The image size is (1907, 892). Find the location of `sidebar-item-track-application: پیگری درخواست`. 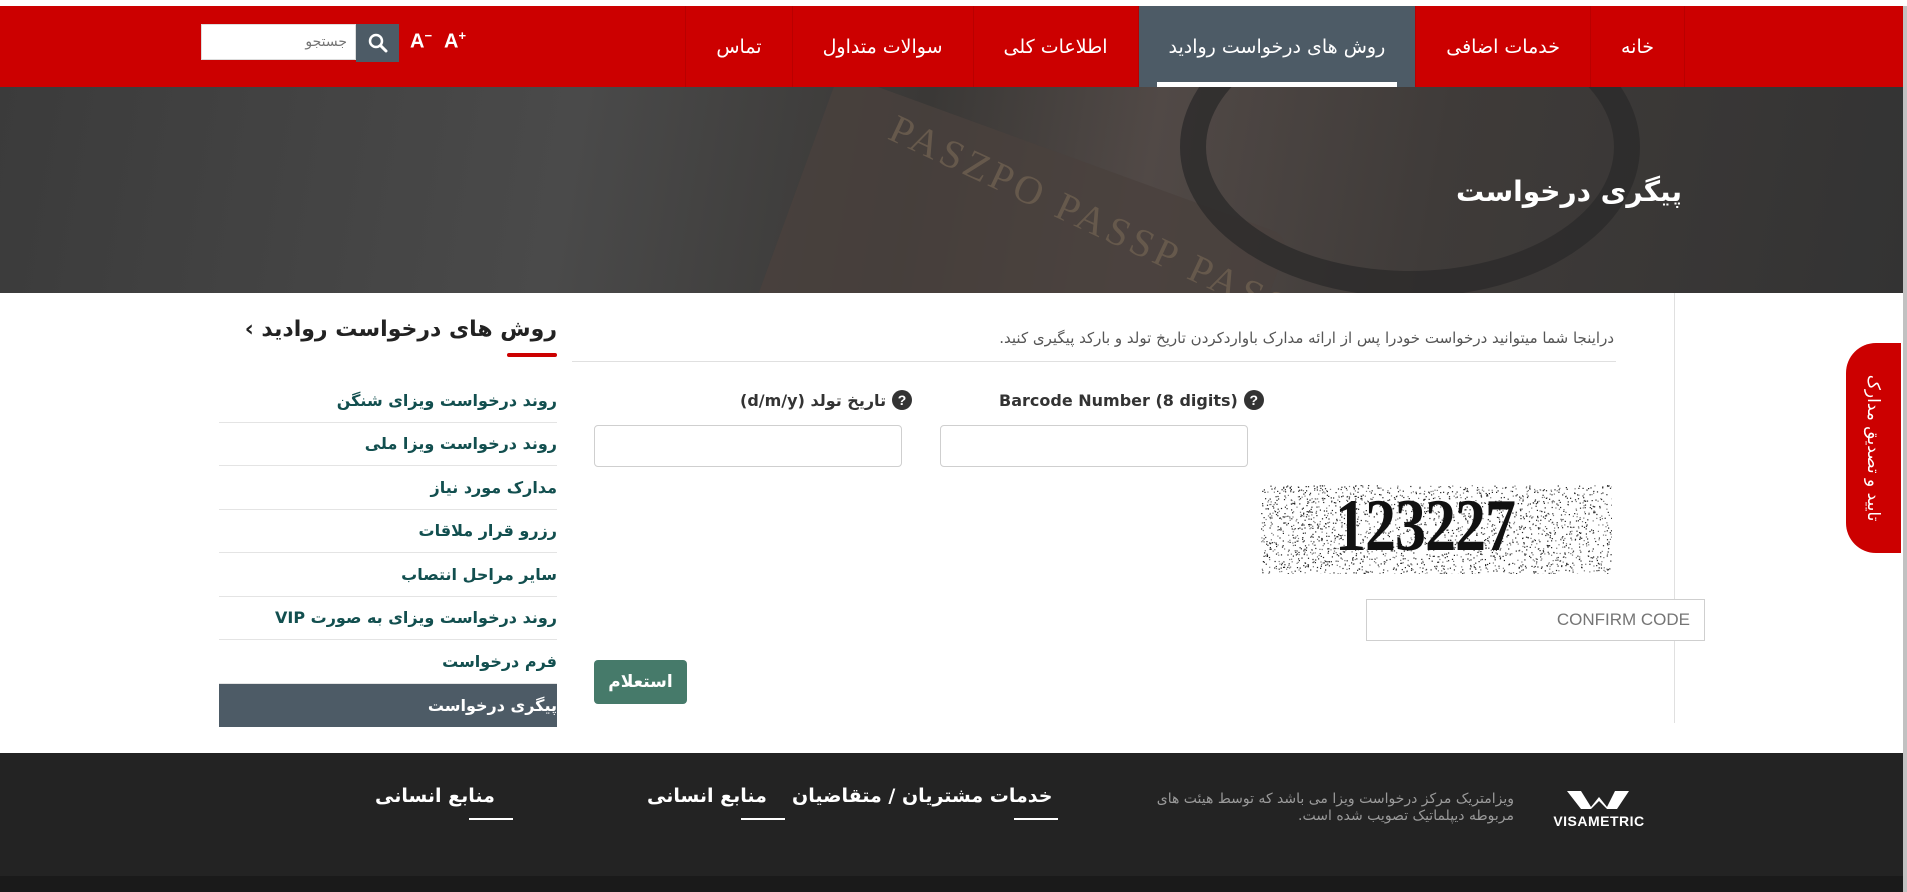

sidebar-item-track-application: پیگری درخواست is located at coordinates (388, 705).